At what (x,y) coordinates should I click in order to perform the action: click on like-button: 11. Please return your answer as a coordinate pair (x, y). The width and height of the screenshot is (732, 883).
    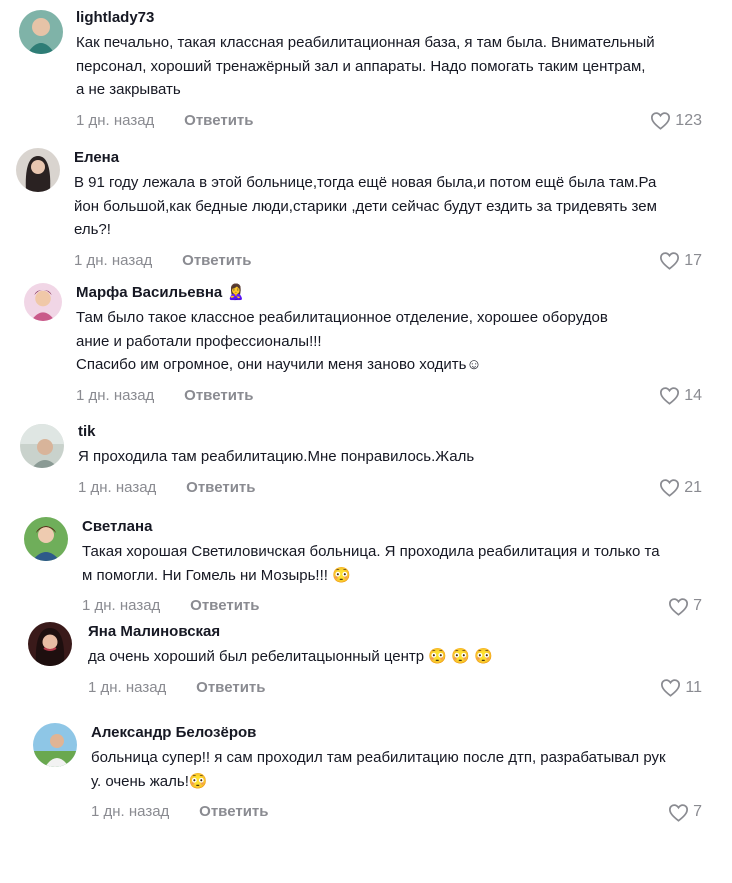
    Looking at the image, I should click on (681, 688).